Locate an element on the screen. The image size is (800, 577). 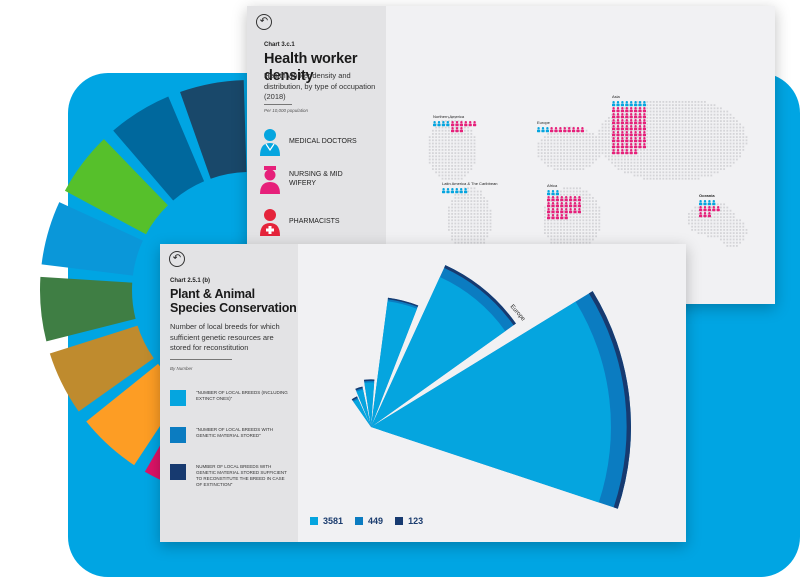
occupation-nursing: NURSING & MID WIFERY is located at coordinates (304, 180).